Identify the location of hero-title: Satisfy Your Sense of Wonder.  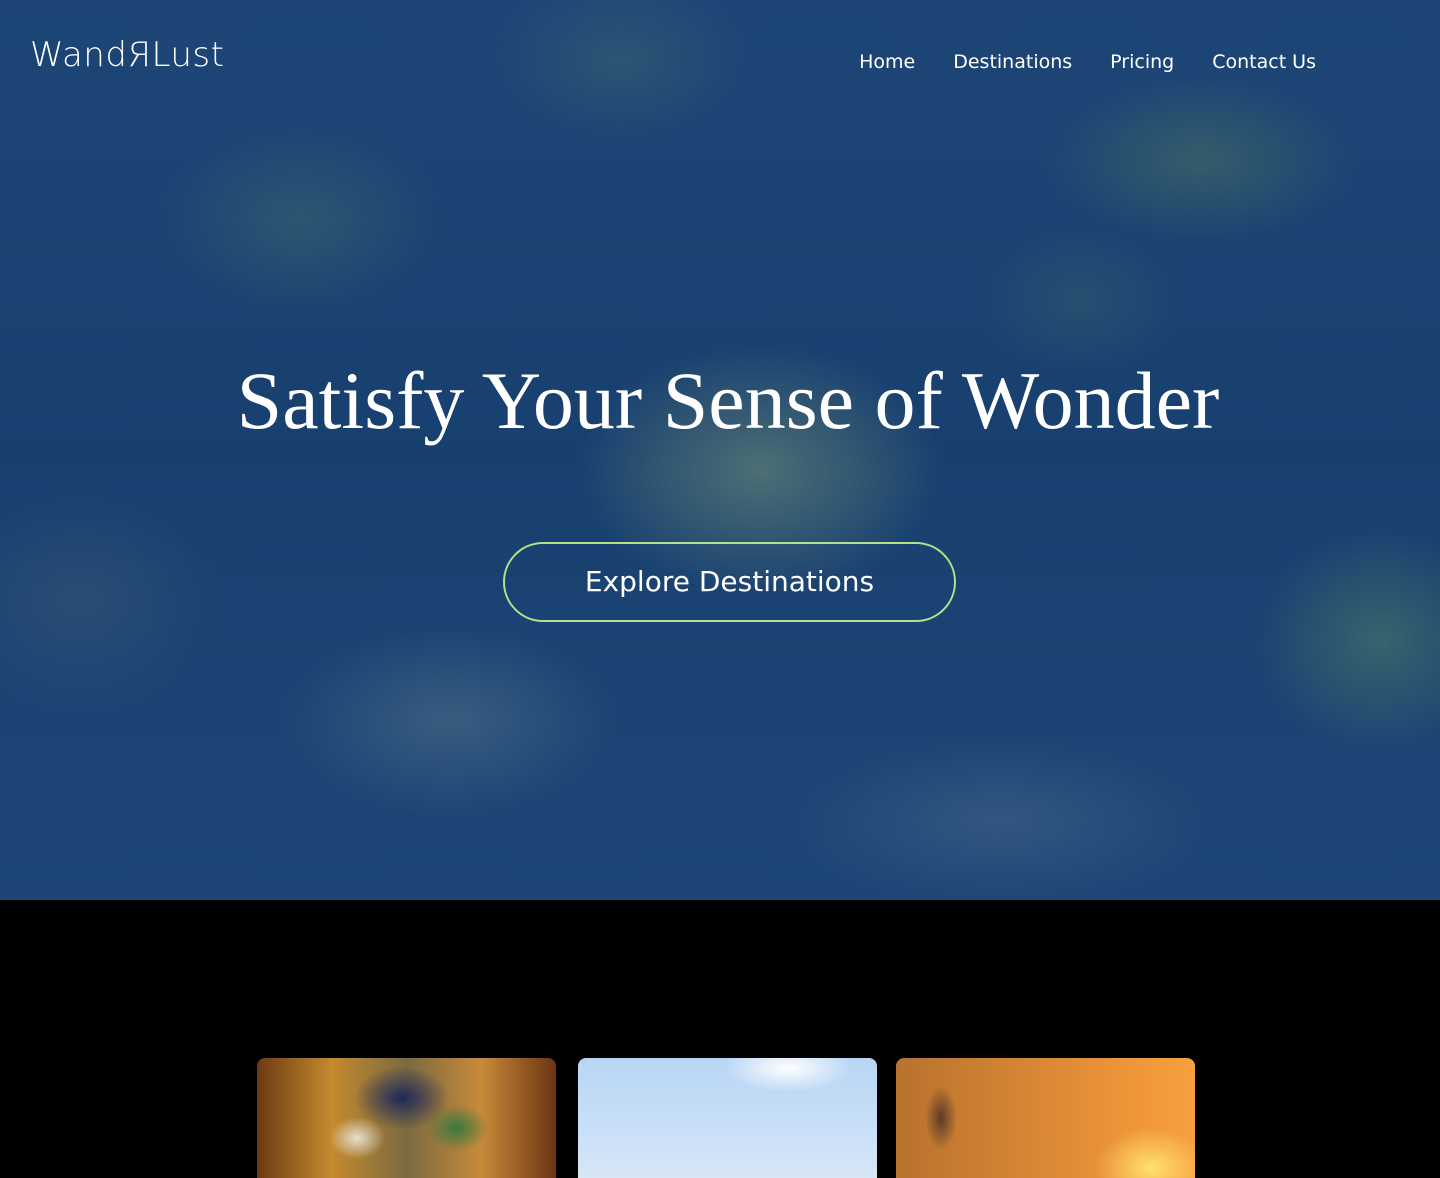
(728, 400).